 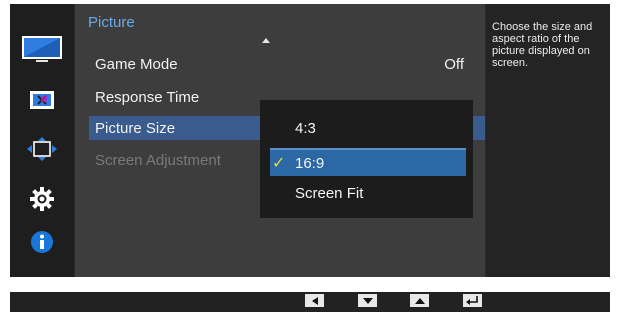 I want to click on enter-button, so click(x=472, y=300).